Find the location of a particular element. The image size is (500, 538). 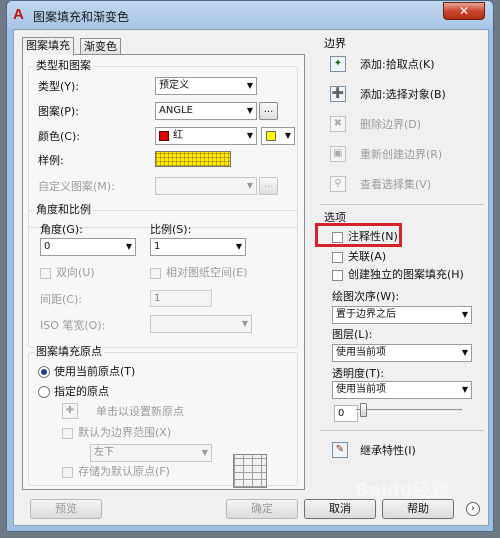

watermark-text: Baidu经验 is located at coordinates (402, 490).